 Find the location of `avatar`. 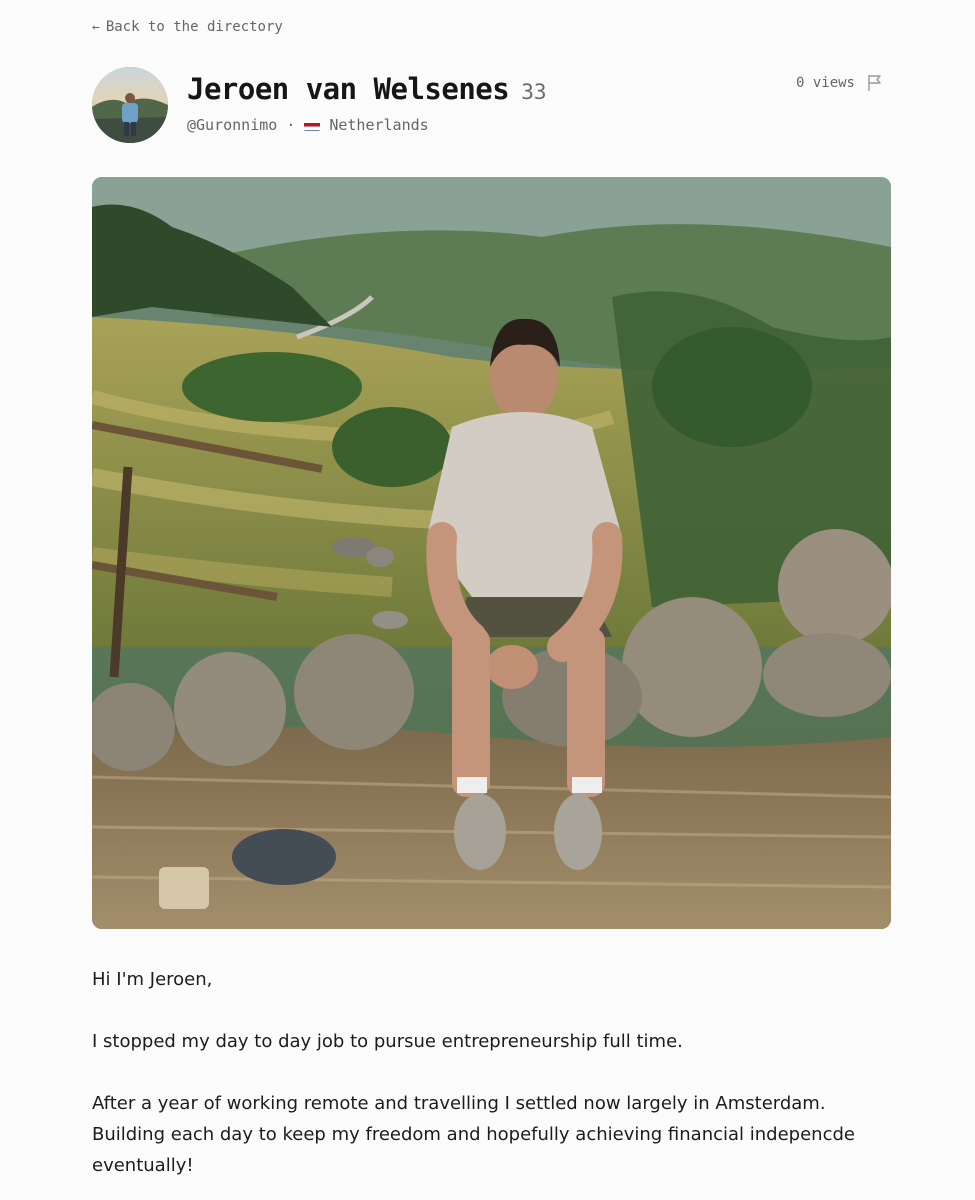

avatar is located at coordinates (130, 105).